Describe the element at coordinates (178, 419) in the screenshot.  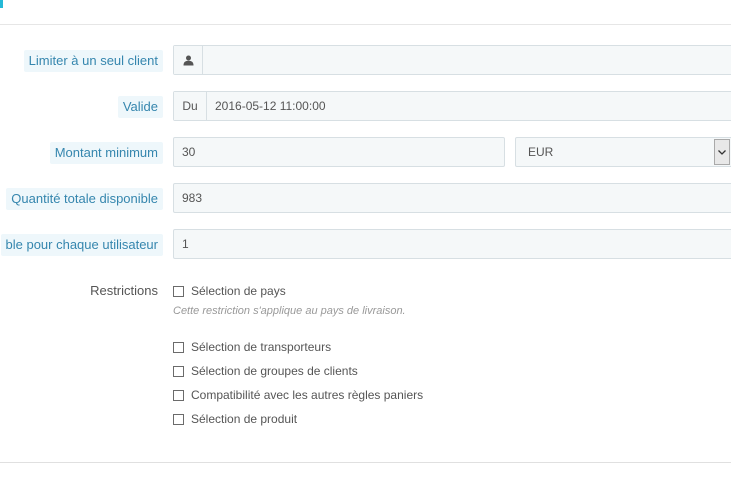
I see `product-checkbox` at that location.